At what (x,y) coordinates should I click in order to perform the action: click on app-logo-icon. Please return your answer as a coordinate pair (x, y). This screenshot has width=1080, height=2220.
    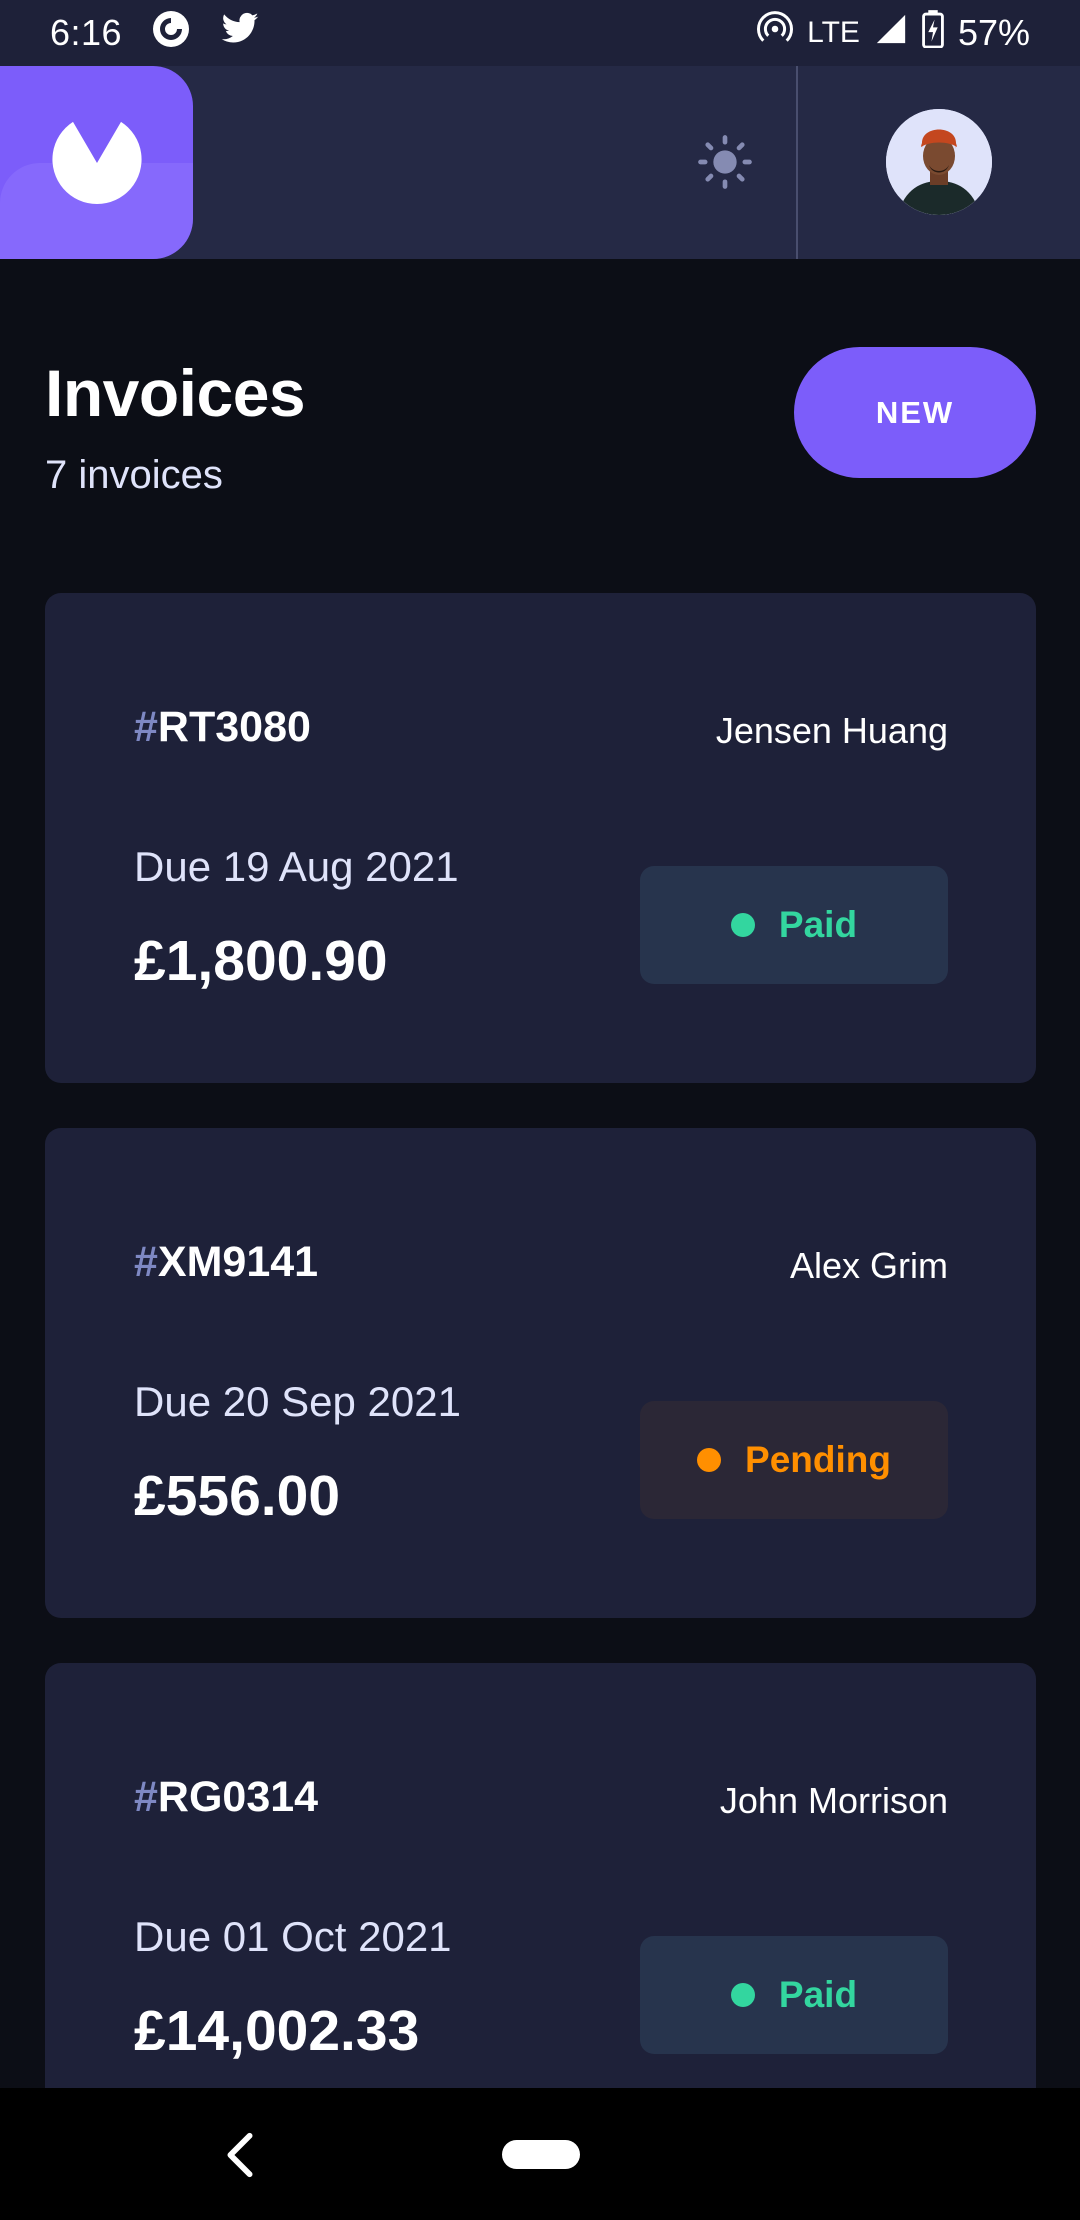
    Looking at the image, I should click on (96, 162).